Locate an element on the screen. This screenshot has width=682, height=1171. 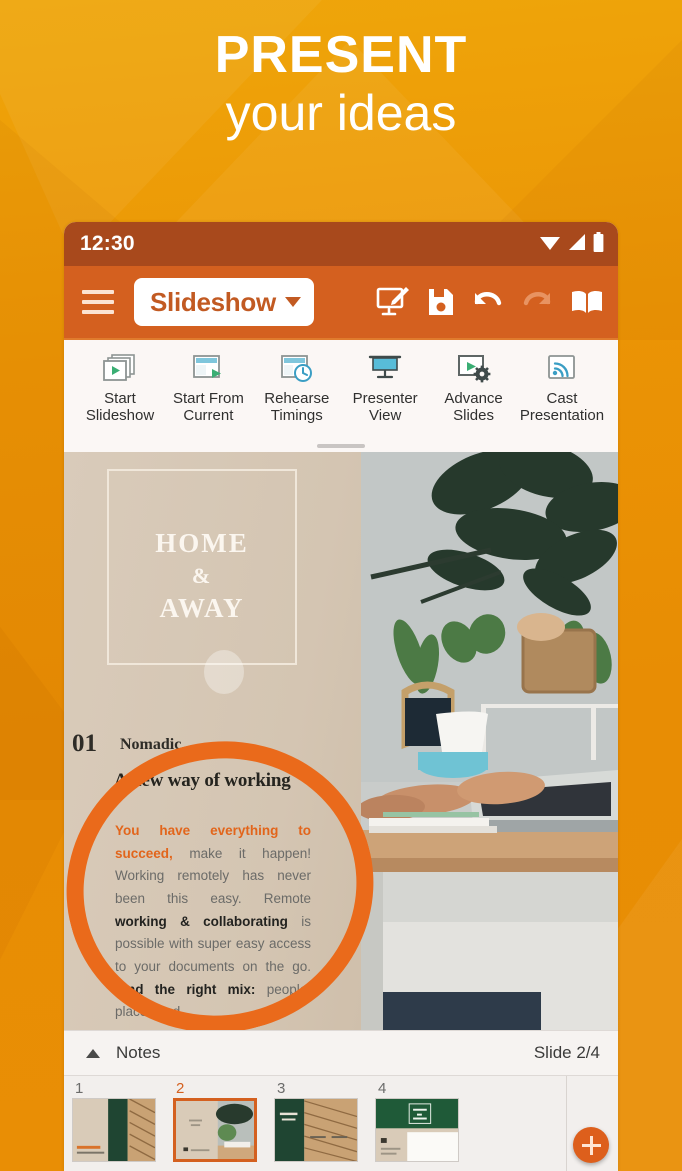
ribbon-label-line1: Rehearse is located at coordinates (297, 398).